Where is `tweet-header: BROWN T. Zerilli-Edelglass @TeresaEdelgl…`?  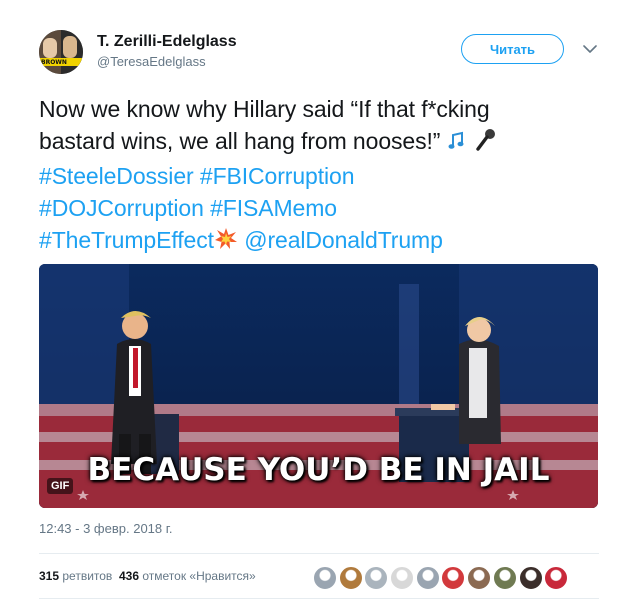
tweet-header: BROWN T. Zerilli-Edelglass @TeresaEdelgl… is located at coordinates (324, 52).